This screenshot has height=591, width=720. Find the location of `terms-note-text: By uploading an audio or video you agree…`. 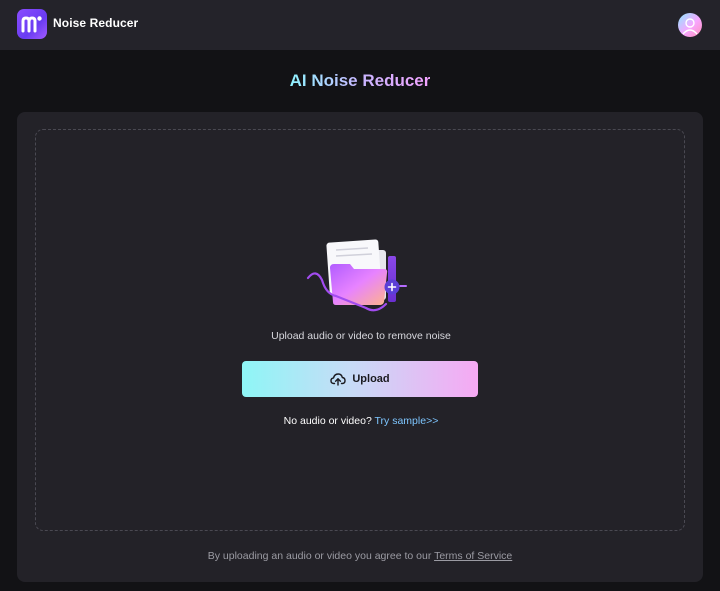

terms-note-text: By uploading an audio or video you agree… is located at coordinates (319, 556).